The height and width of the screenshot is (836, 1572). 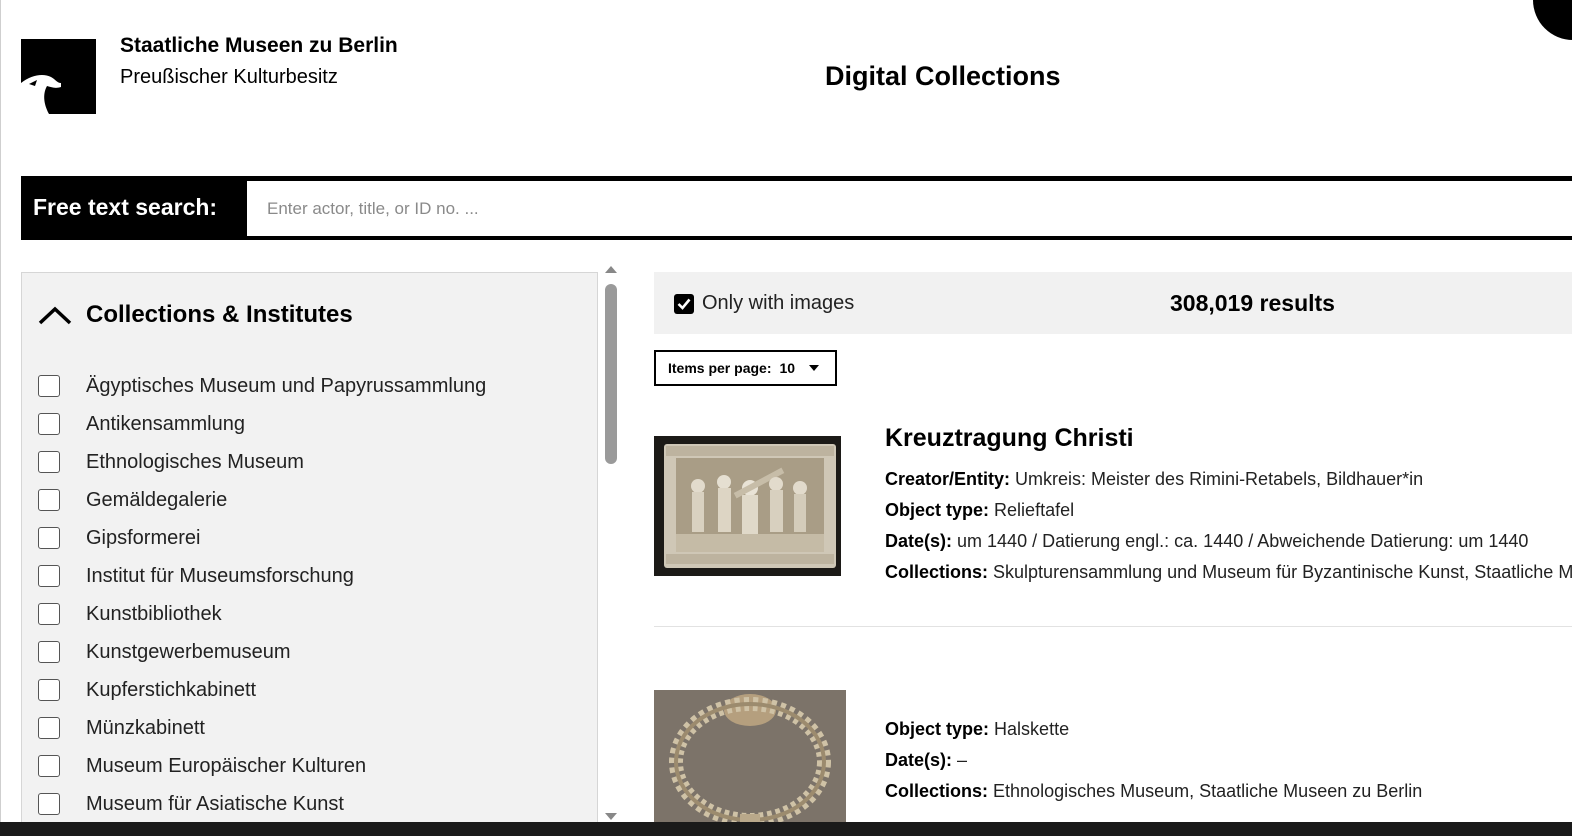 What do you see at coordinates (720, 368) in the screenshot?
I see `items-per-page-label: Items per page:` at bounding box center [720, 368].